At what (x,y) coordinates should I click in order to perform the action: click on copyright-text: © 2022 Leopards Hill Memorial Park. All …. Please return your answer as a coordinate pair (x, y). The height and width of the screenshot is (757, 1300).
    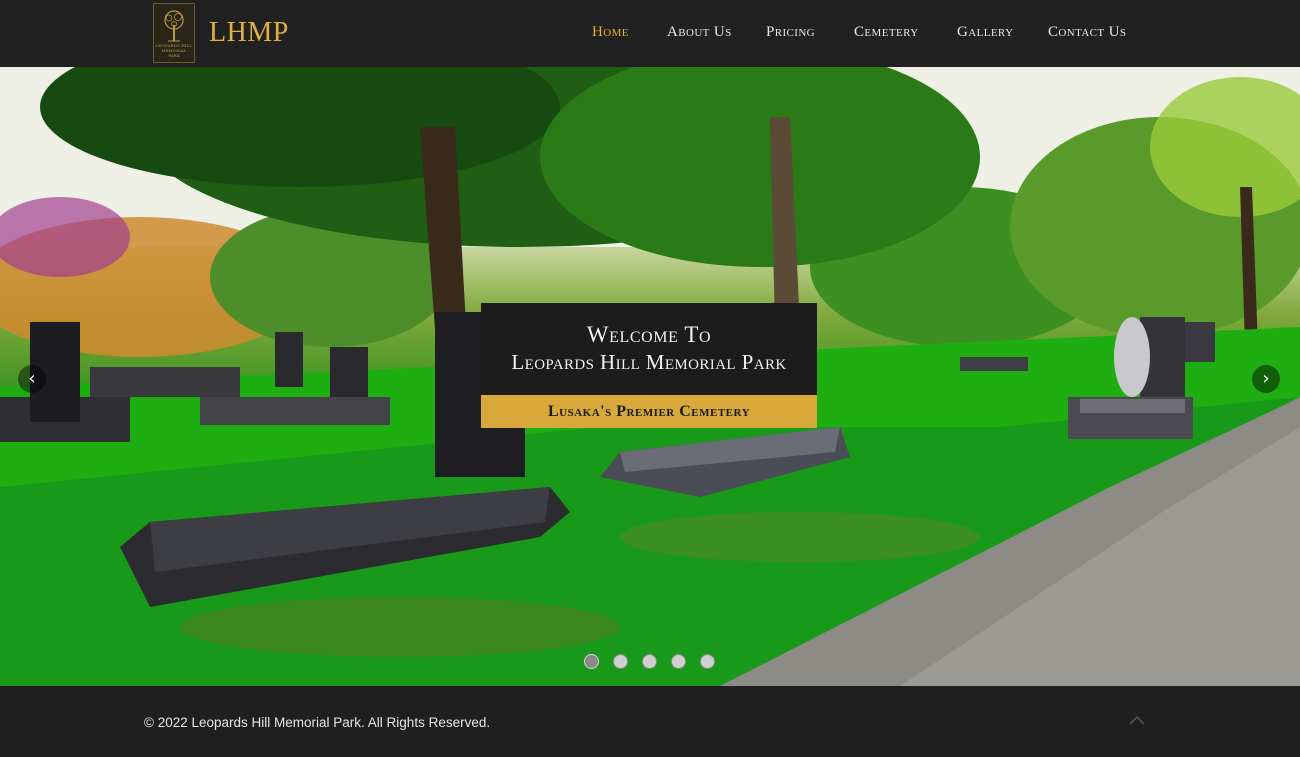
    Looking at the image, I should click on (317, 722).